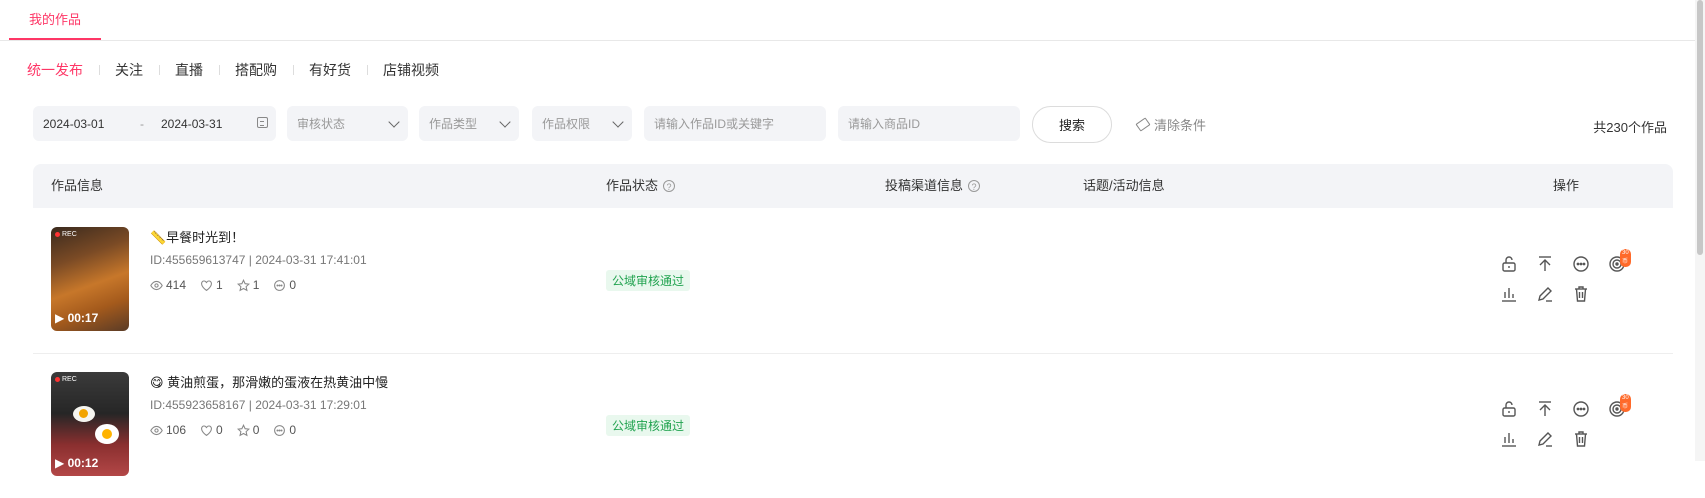  Describe the element at coordinates (77, 318) in the screenshot. I see `video-duration: ▶ 00:17` at that location.